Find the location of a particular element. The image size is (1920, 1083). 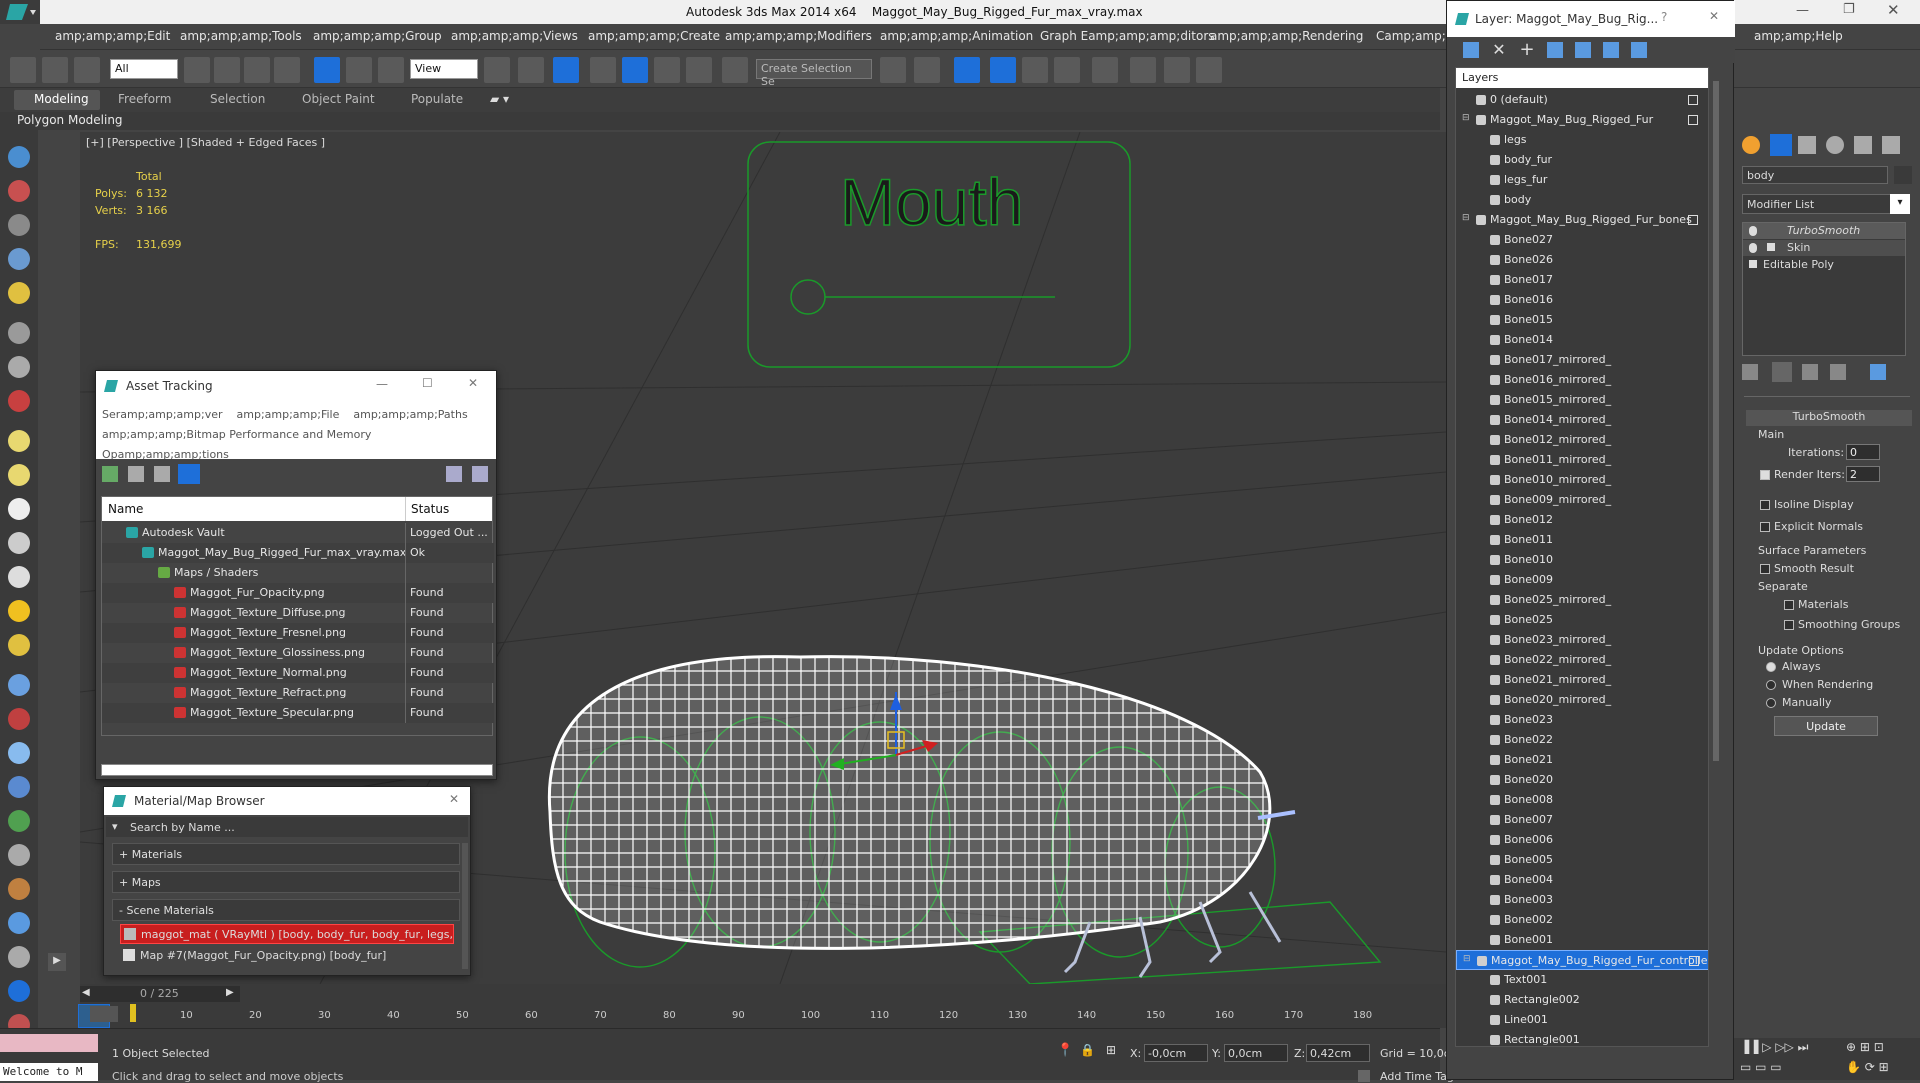

layer-row: 0 (default) is located at coordinates (1582, 100).